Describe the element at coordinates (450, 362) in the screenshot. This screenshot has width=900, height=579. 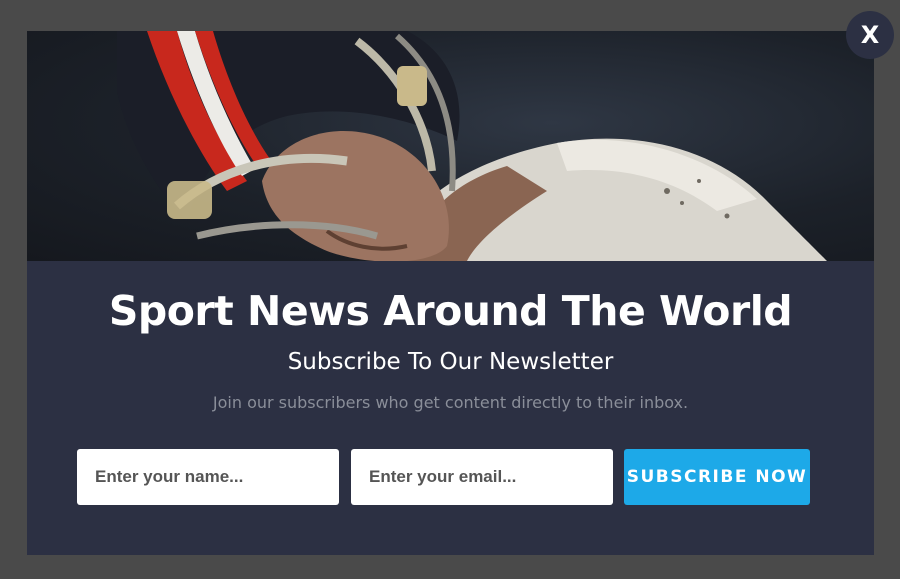
I see `popup-subtitle: Subscribe To Our Newsletter` at that location.